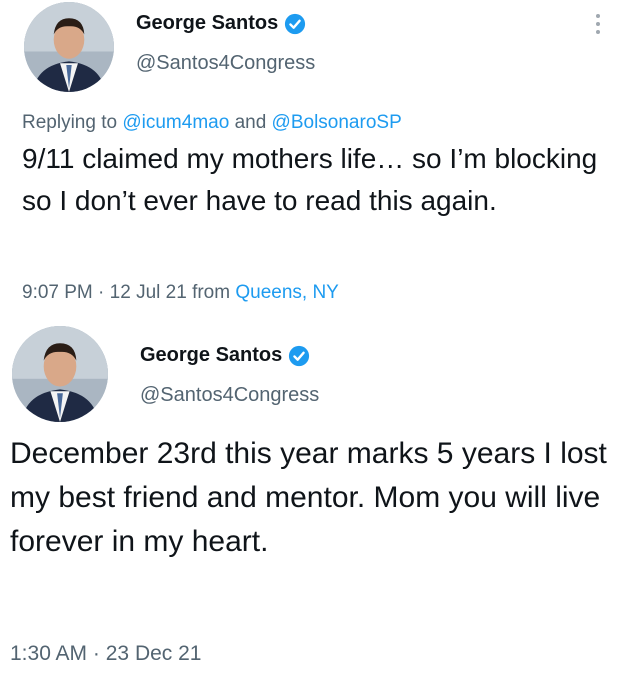 This screenshot has height=680, width=625. What do you see at coordinates (148, 292) in the screenshot?
I see `tweet-date: 12 Jul 21` at bounding box center [148, 292].